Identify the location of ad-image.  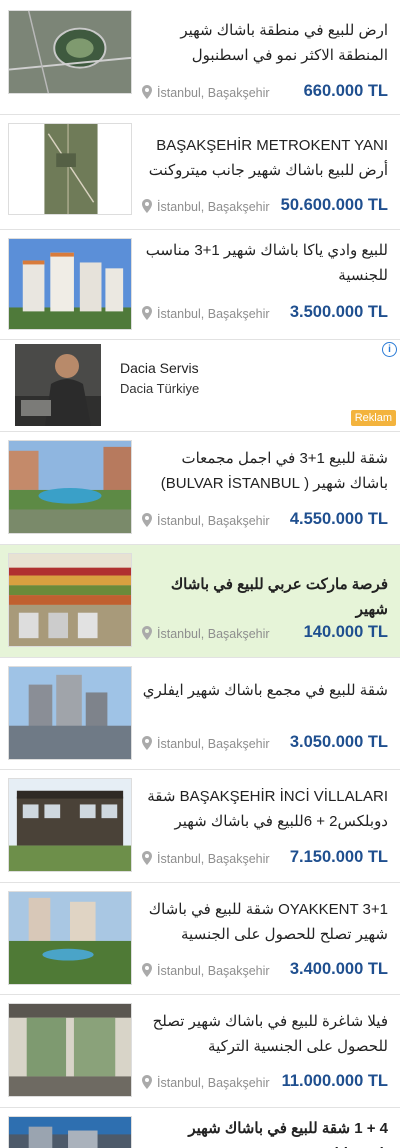
(58, 385).